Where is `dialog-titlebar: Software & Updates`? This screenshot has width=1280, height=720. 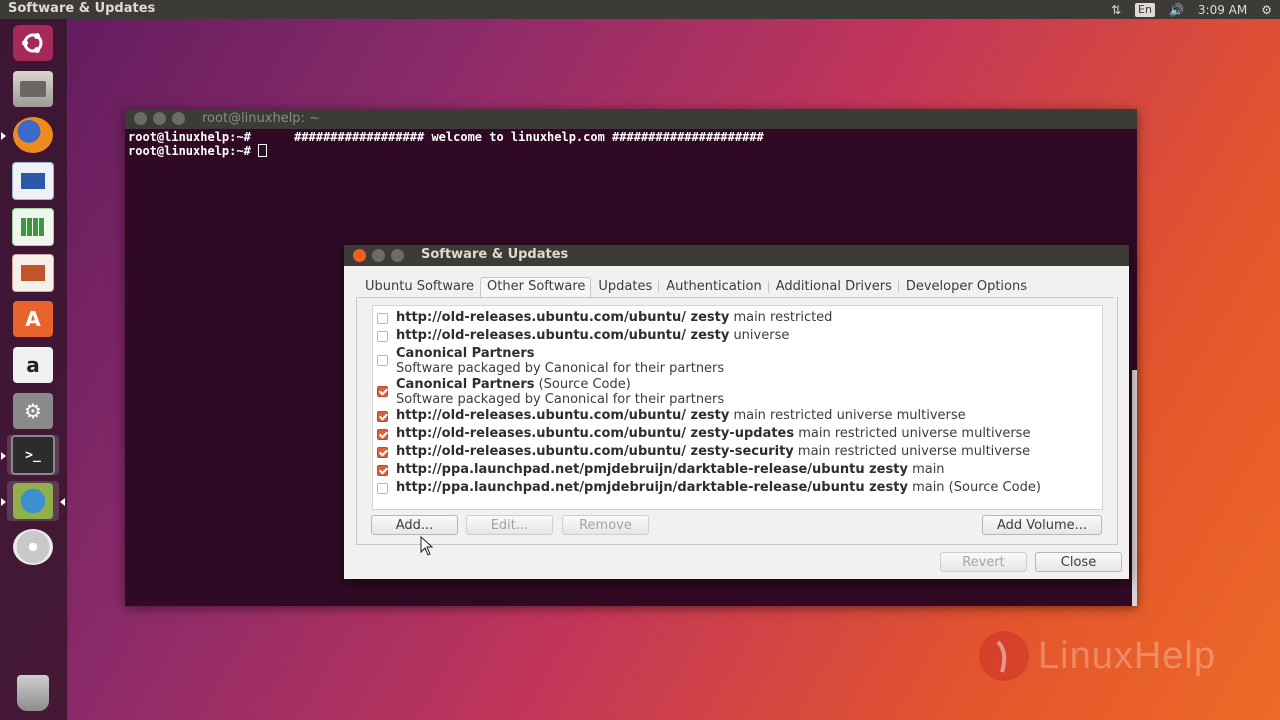
dialog-titlebar: Software & Updates is located at coordinates (736, 255).